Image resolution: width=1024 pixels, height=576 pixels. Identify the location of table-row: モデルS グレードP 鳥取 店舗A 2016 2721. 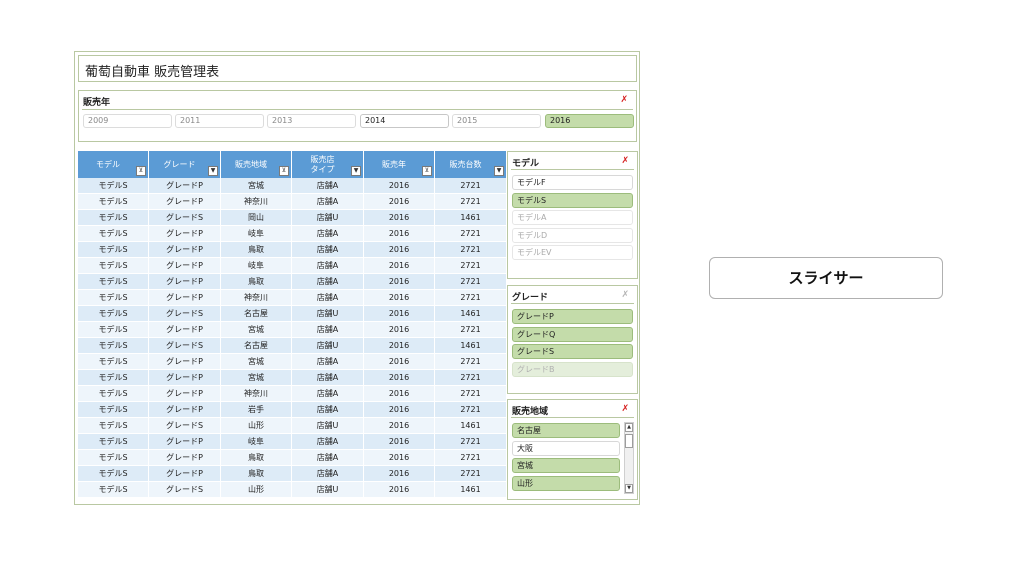
(292, 281).